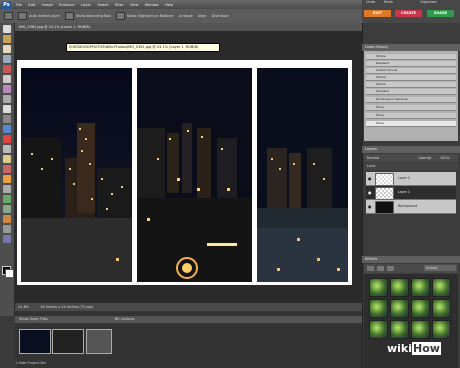 This screenshot has height=368, width=460. I want to click on menu-filter: Filter, so click(119, 5).